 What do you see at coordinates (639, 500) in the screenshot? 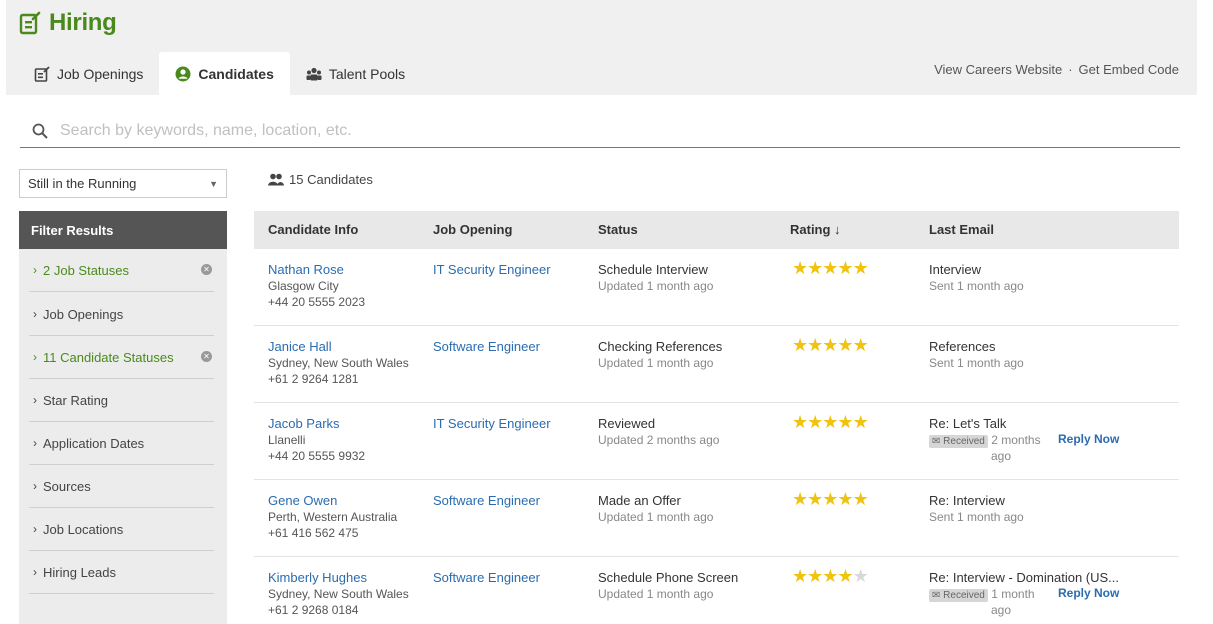
I see `status-text: Made an Offer` at bounding box center [639, 500].